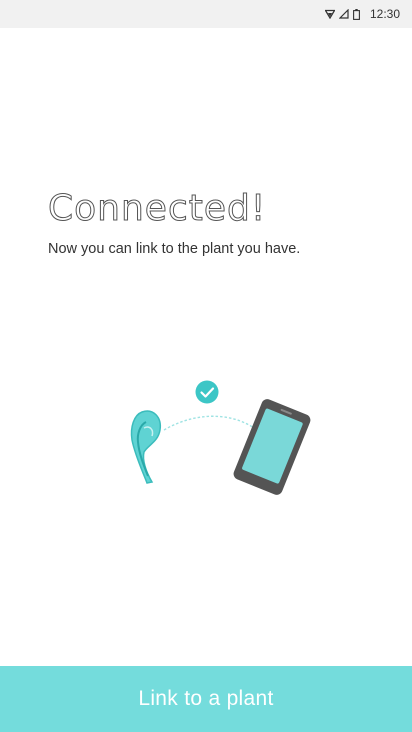 The height and width of the screenshot is (732, 412). I want to click on battery-icon, so click(356, 14).